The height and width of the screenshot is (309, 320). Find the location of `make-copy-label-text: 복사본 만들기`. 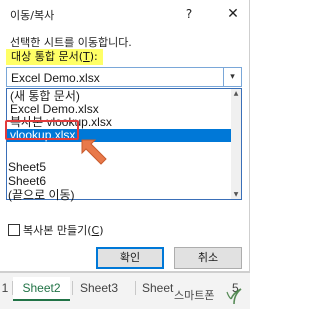

make-copy-label-text: 복사본 만들기 is located at coordinates (55, 230).